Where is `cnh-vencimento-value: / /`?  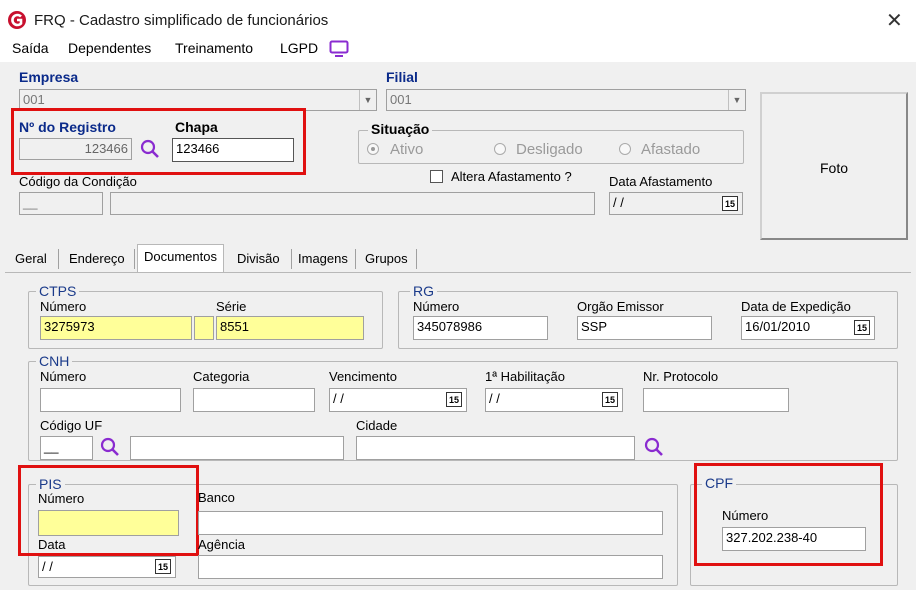 cnh-vencimento-value: / / is located at coordinates (338, 398).